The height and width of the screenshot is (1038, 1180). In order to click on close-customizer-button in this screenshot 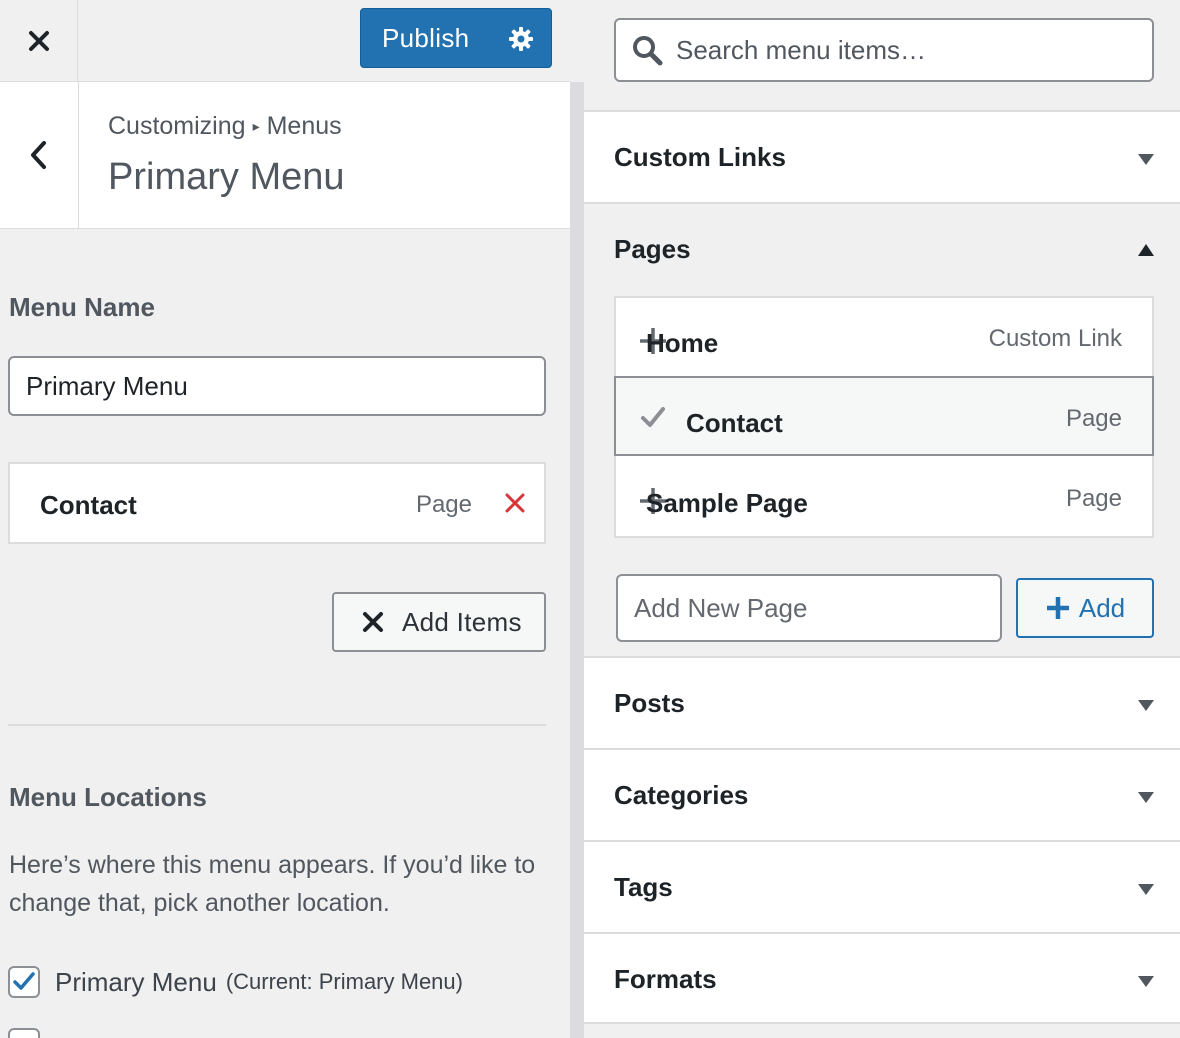, I will do `click(39, 40)`.